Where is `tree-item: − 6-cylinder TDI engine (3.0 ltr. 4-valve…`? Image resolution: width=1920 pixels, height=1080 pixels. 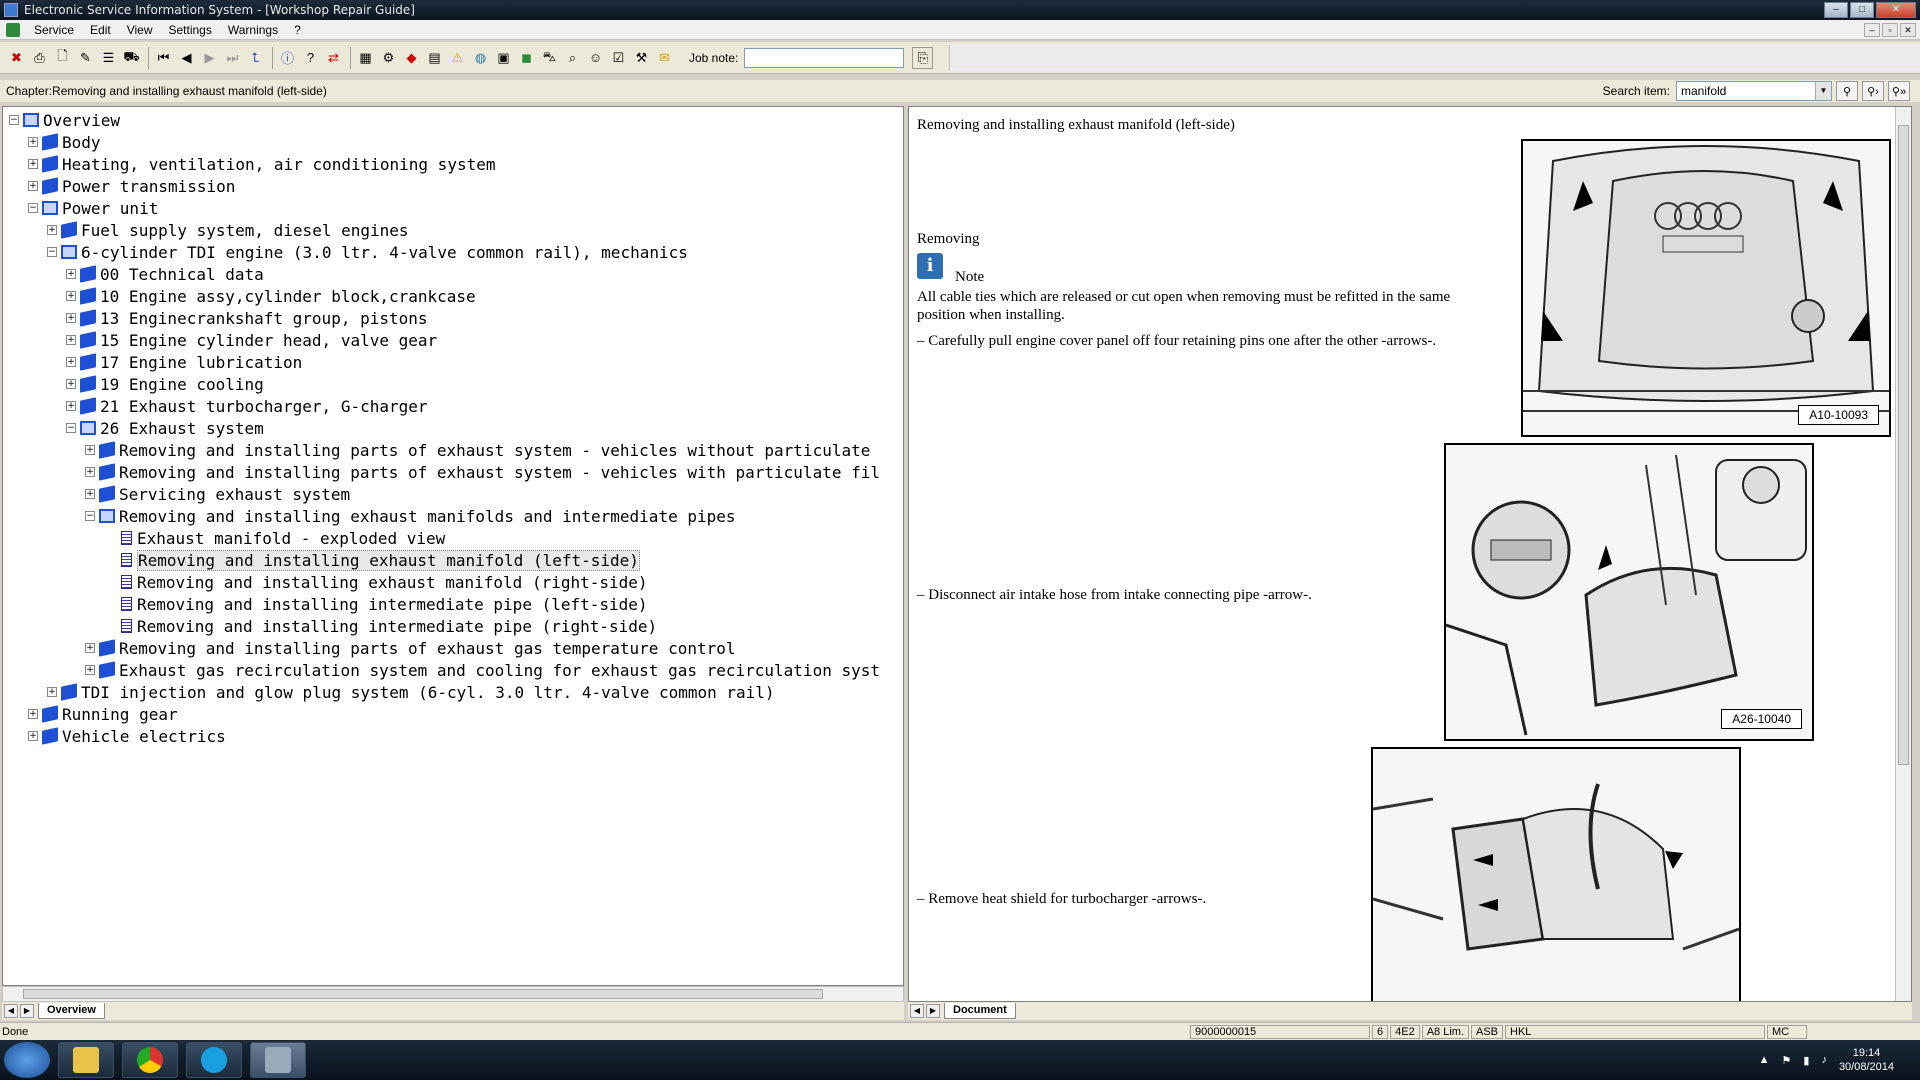 tree-item: − 6-cylinder TDI engine (3.0 ltr. 4-valve… is located at coordinates (453, 252).